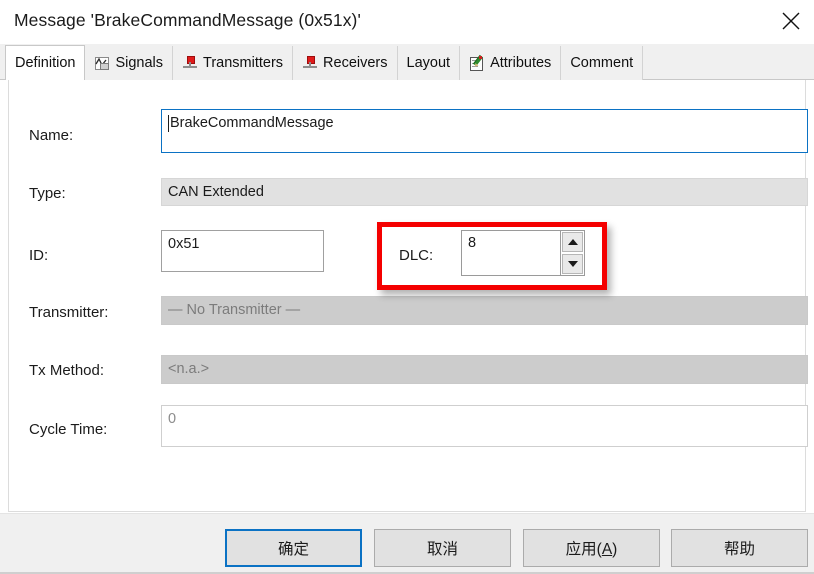 The image size is (814, 574). I want to click on transmitter-value: — No Transmitter —, so click(234, 310).